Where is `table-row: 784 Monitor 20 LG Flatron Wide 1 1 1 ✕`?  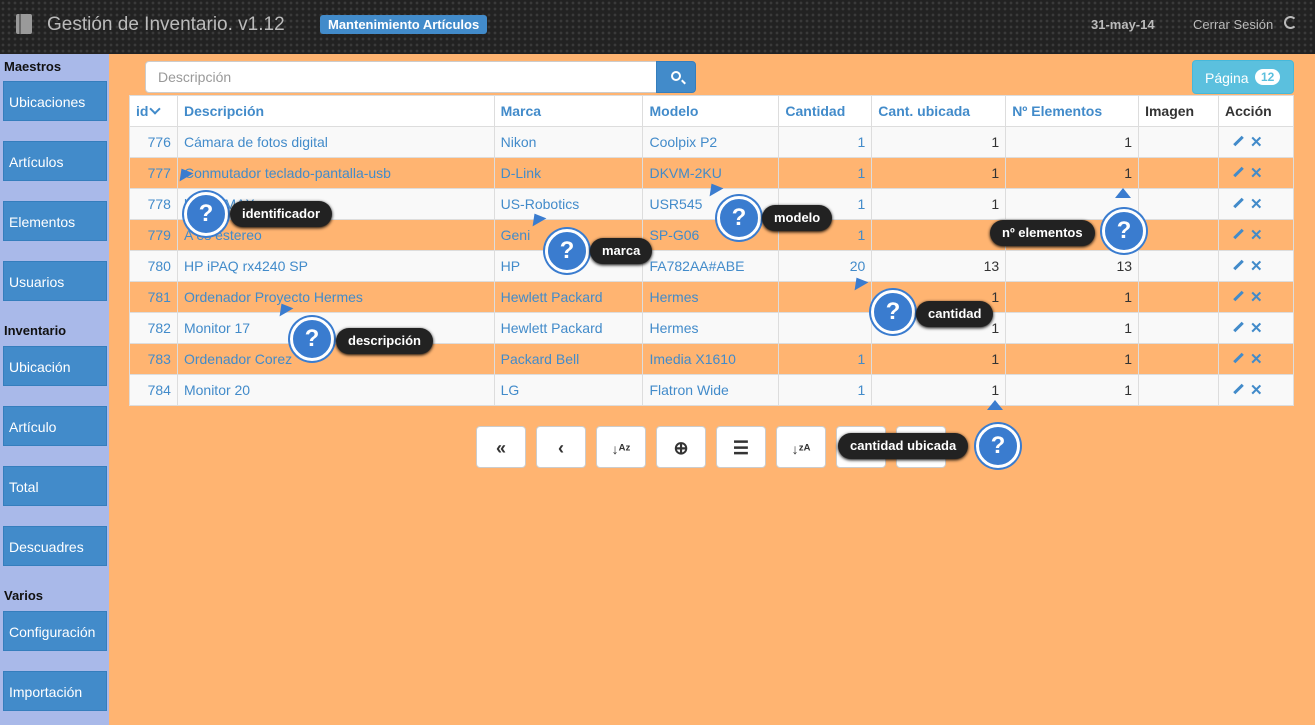 table-row: 784 Monitor 20 LG Flatron Wide 1 1 1 ✕ is located at coordinates (711, 390).